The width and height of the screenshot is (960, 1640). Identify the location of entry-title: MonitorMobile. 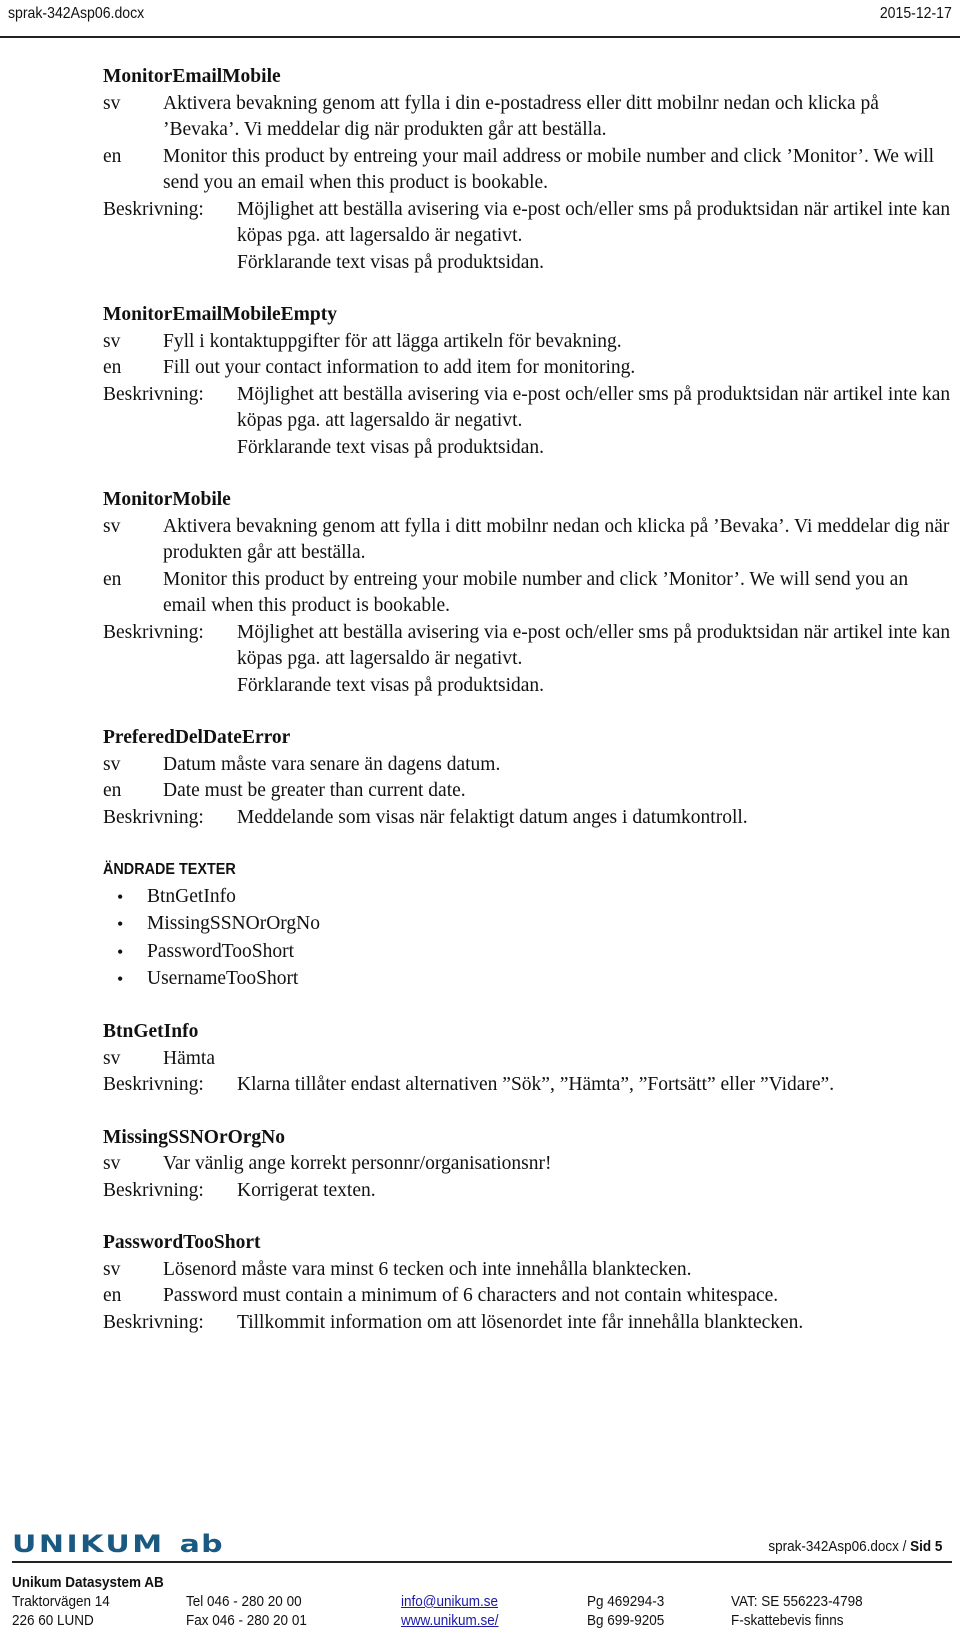
(167, 499).